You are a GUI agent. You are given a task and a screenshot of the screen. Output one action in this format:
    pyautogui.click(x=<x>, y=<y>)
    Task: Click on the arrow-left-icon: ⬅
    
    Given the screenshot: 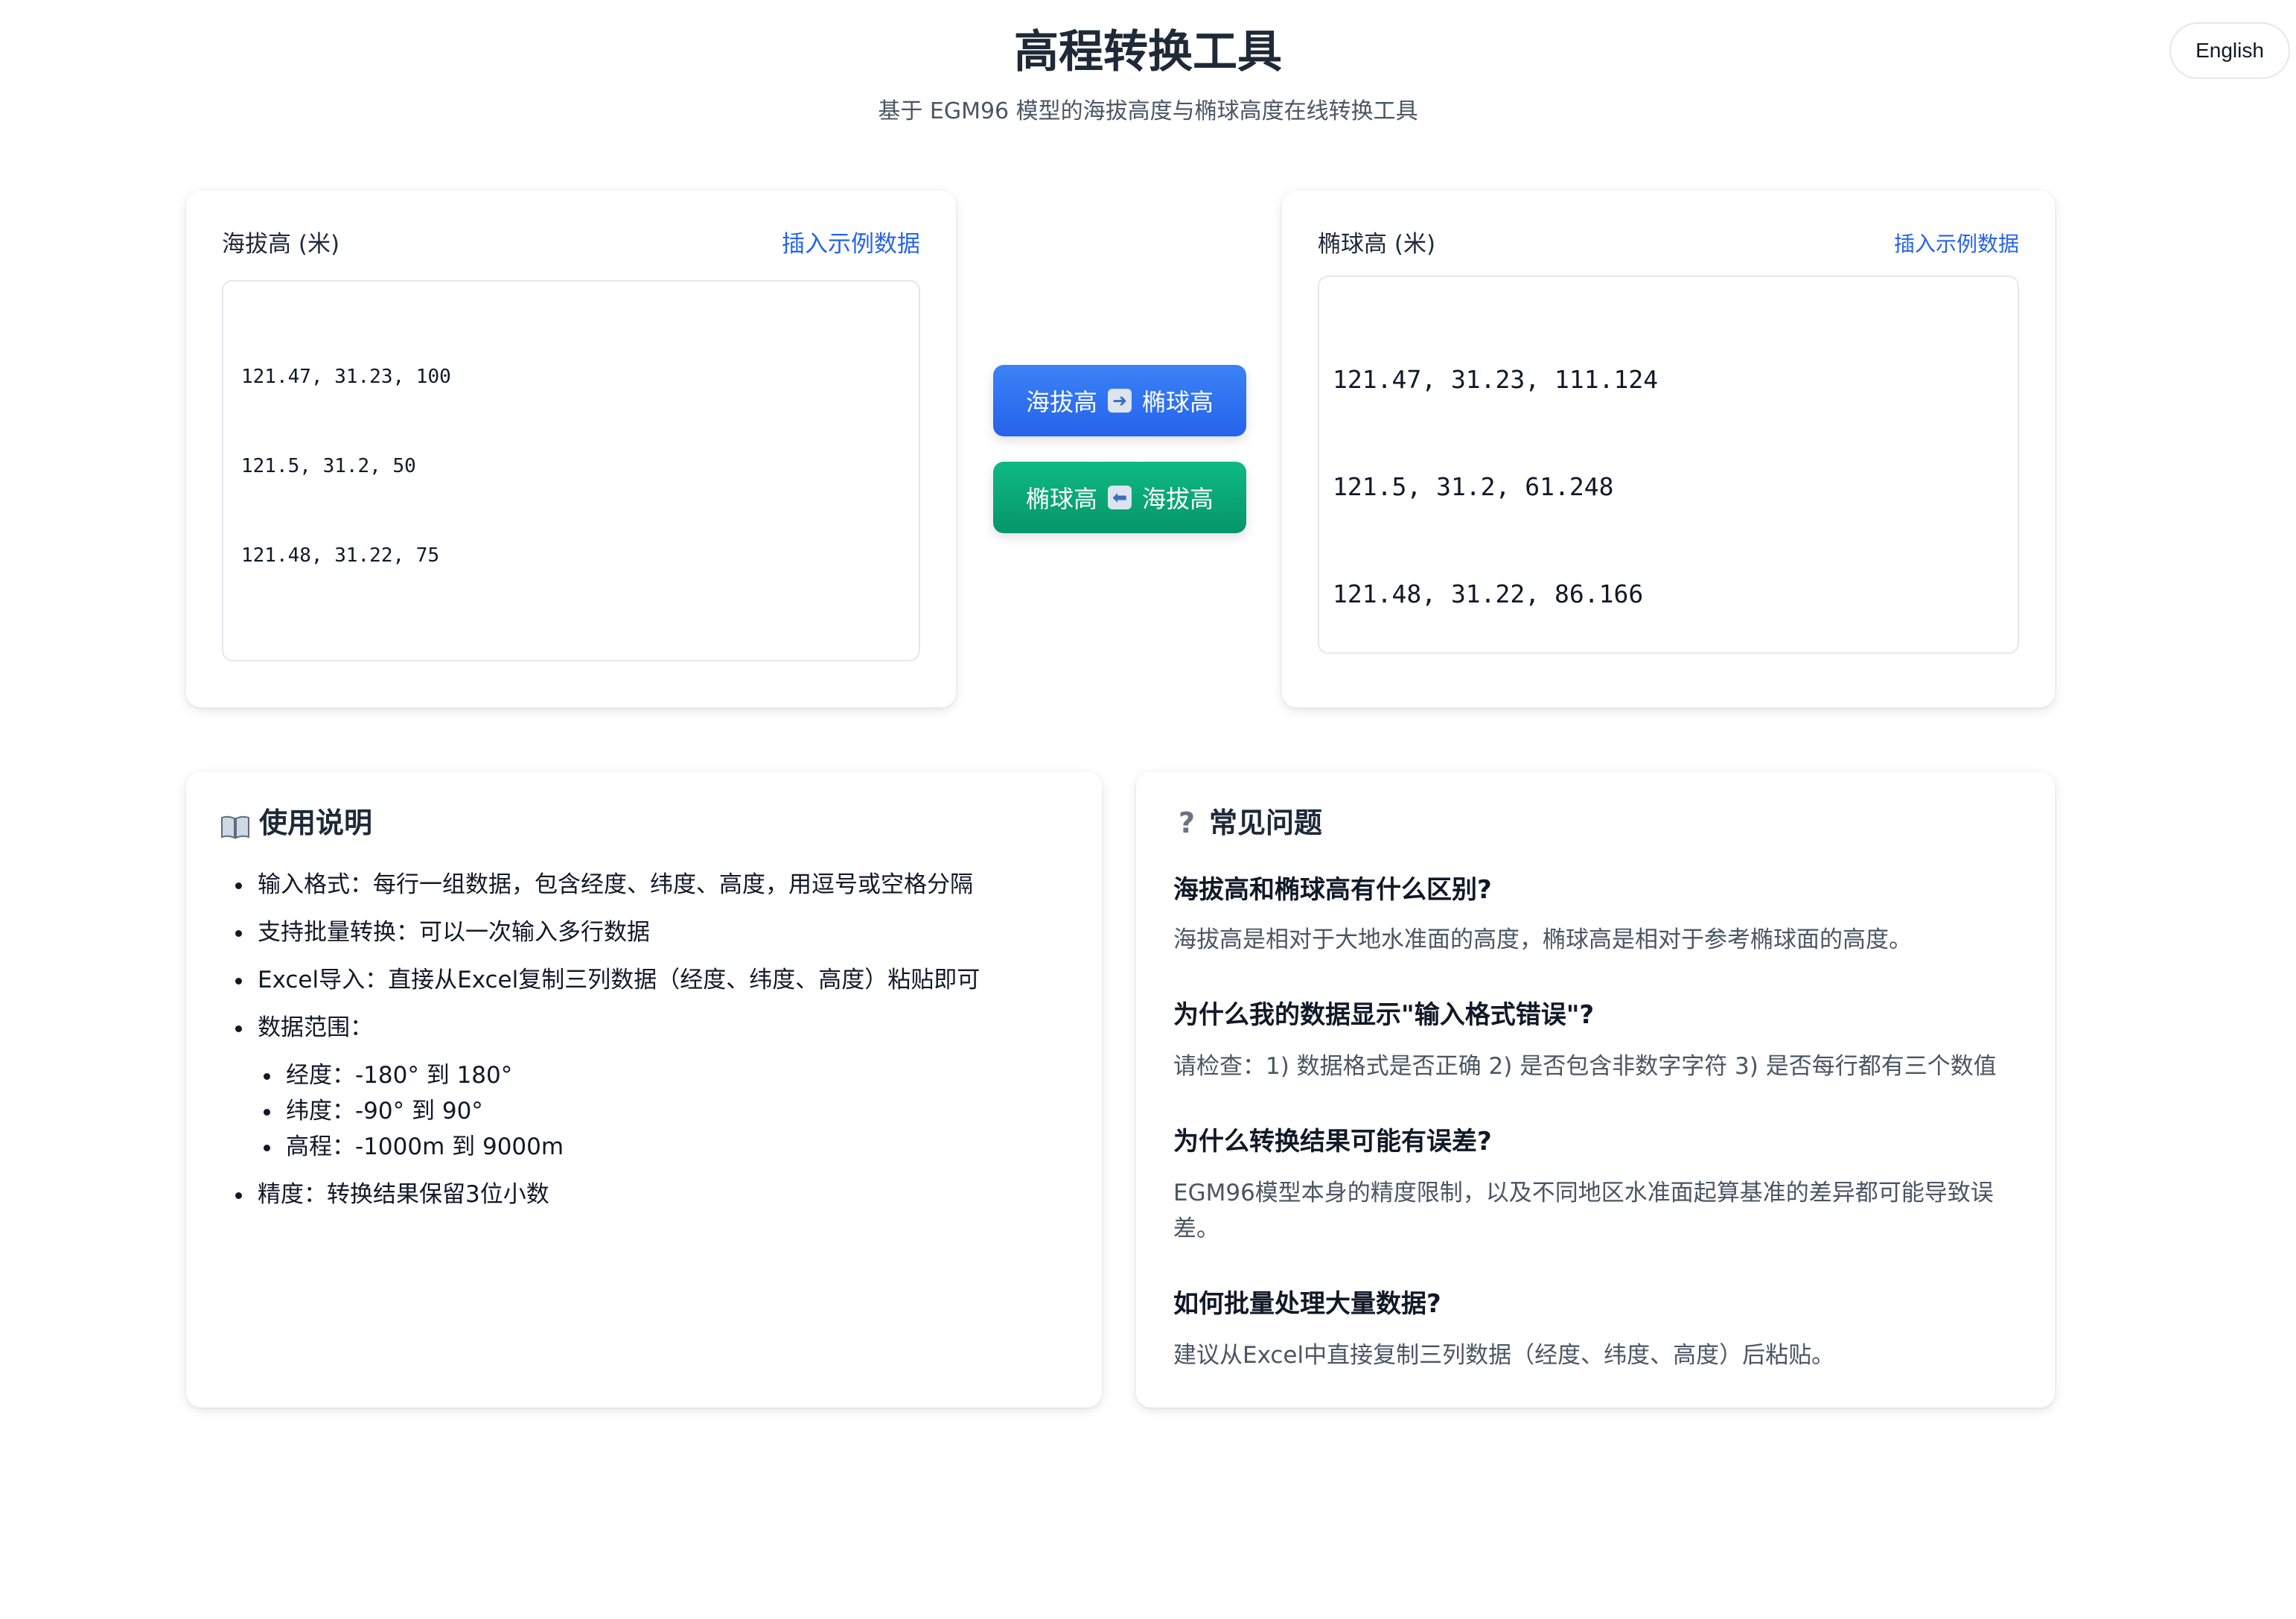 What is the action you would take?
    pyautogui.click(x=1120, y=497)
    